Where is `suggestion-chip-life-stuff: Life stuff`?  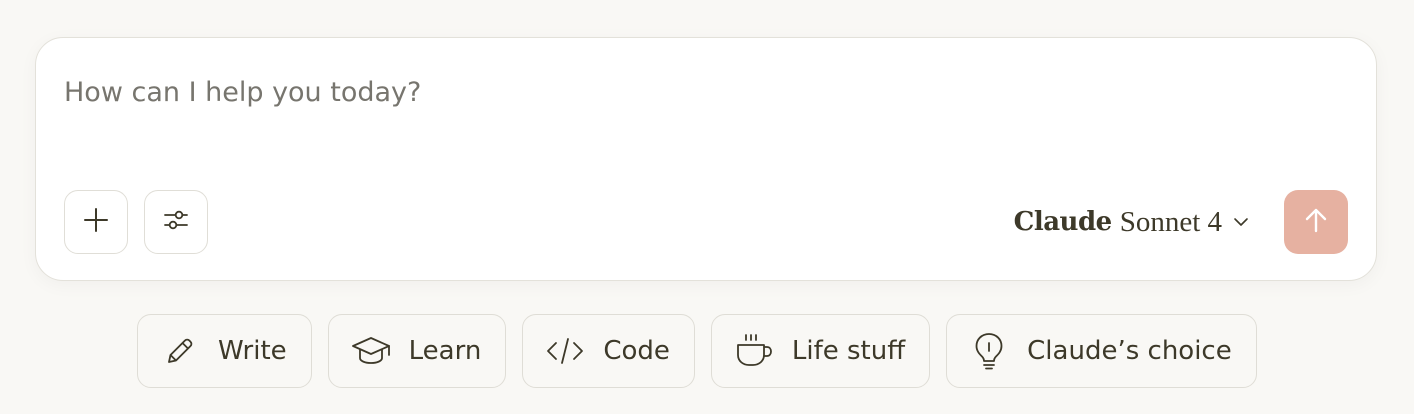
suggestion-chip-life-stuff: Life stuff is located at coordinates (820, 351).